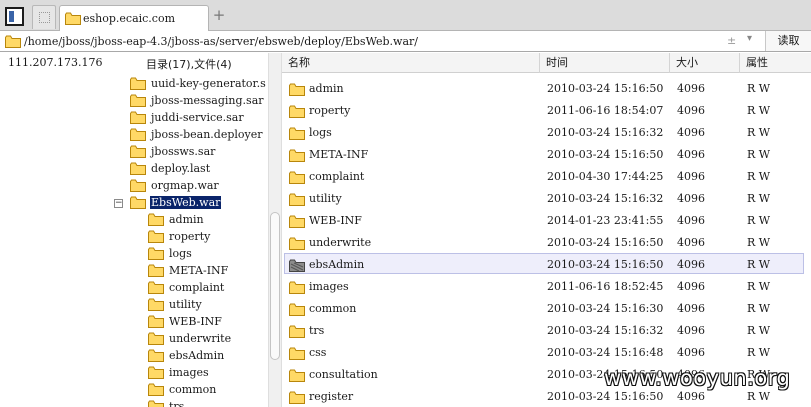 The width and height of the screenshot is (811, 407). What do you see at coordinates (185, 185) in the screenshot?
I see `tree-item-label: orgmap.war` at bounding box center [185, 185].